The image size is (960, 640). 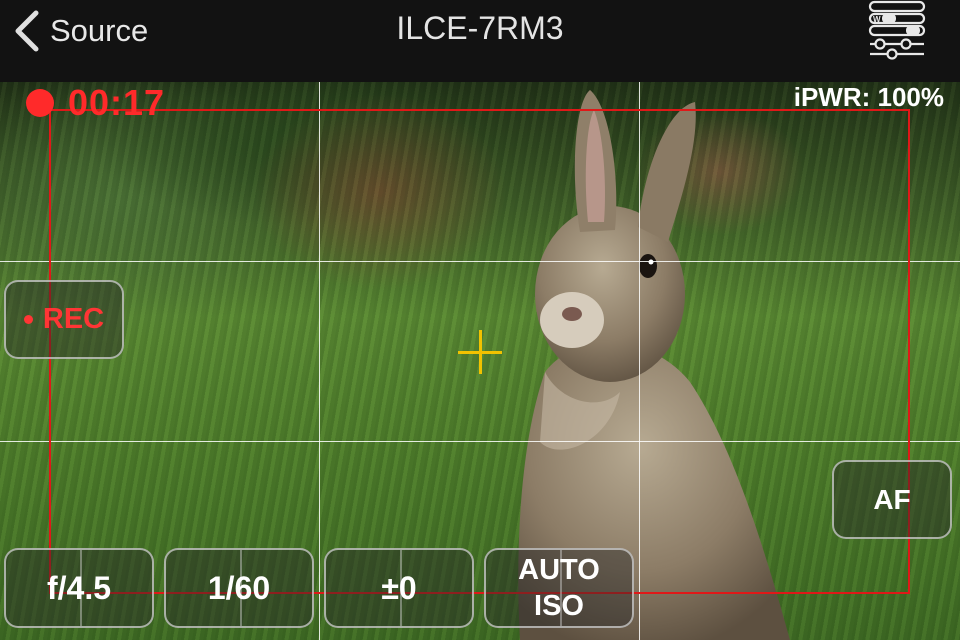 I want to click on exposure-value: ±0, so click(x=399, y=587).